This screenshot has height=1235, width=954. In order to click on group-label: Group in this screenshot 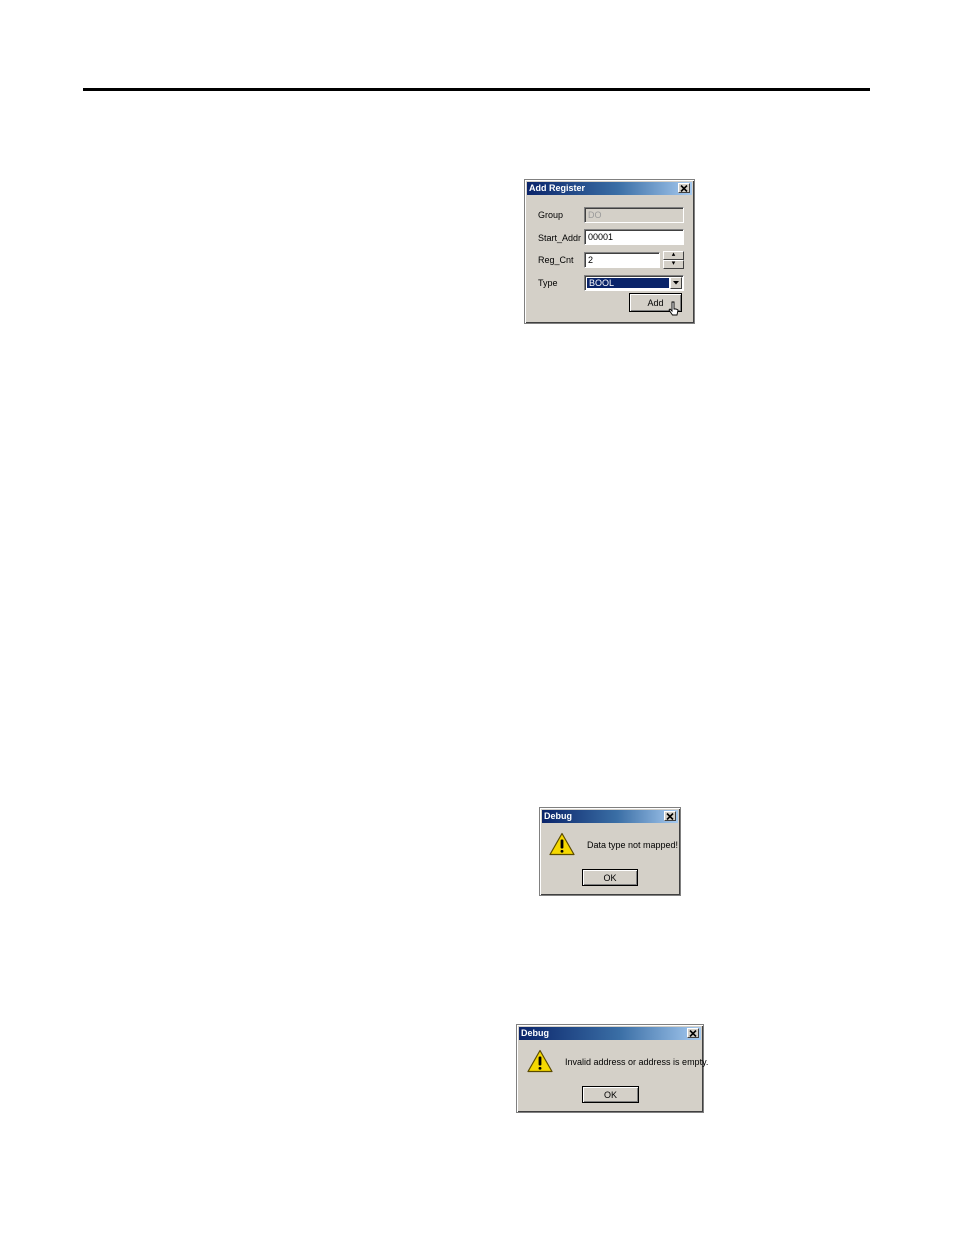, I will do `click(551, 215)`.